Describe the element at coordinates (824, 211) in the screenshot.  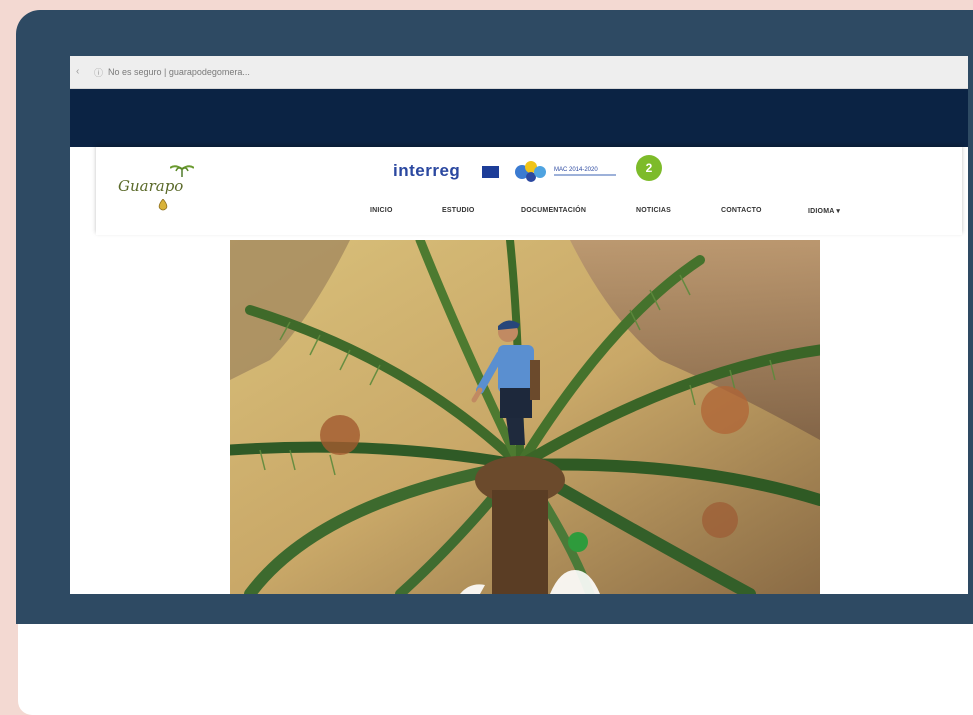
I see `nav-idioma: IDIOMA ▾` at that location.